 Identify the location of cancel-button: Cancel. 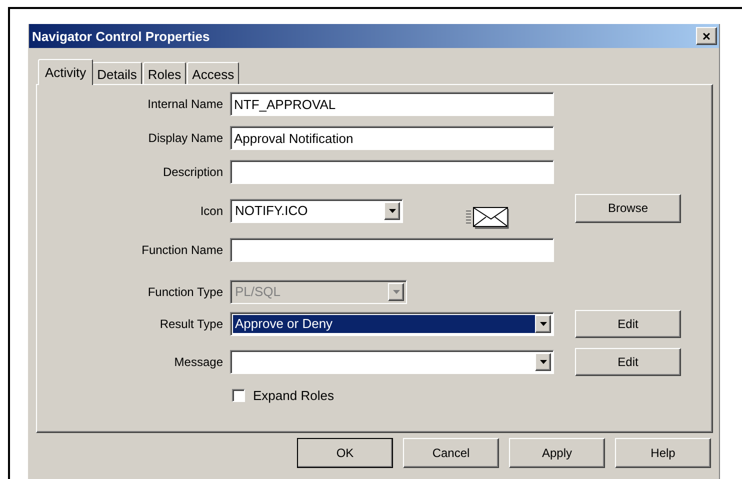
(451, 453).